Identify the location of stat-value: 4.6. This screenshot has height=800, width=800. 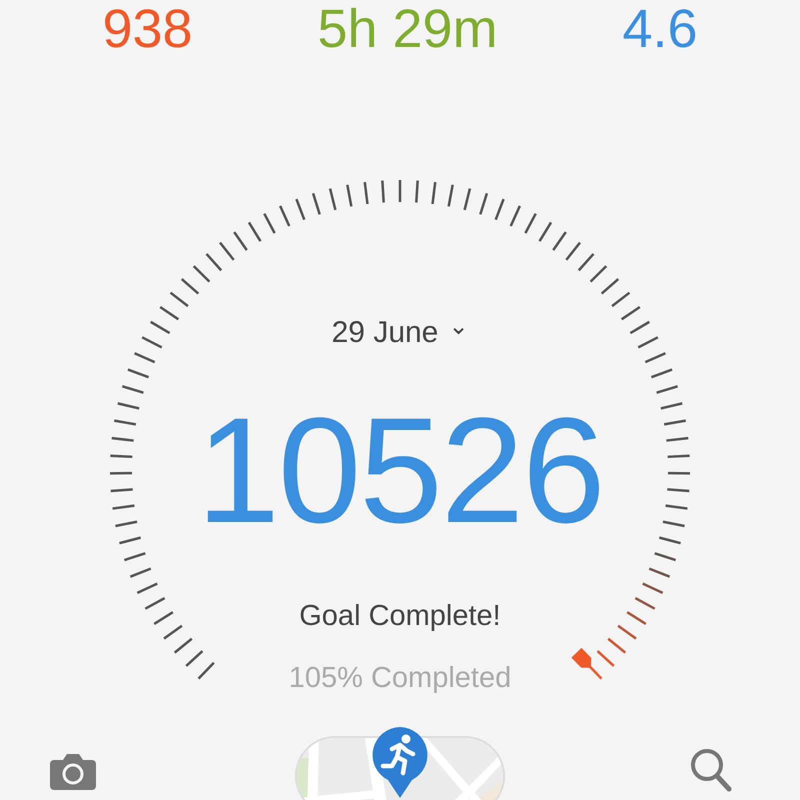
(660, 29).